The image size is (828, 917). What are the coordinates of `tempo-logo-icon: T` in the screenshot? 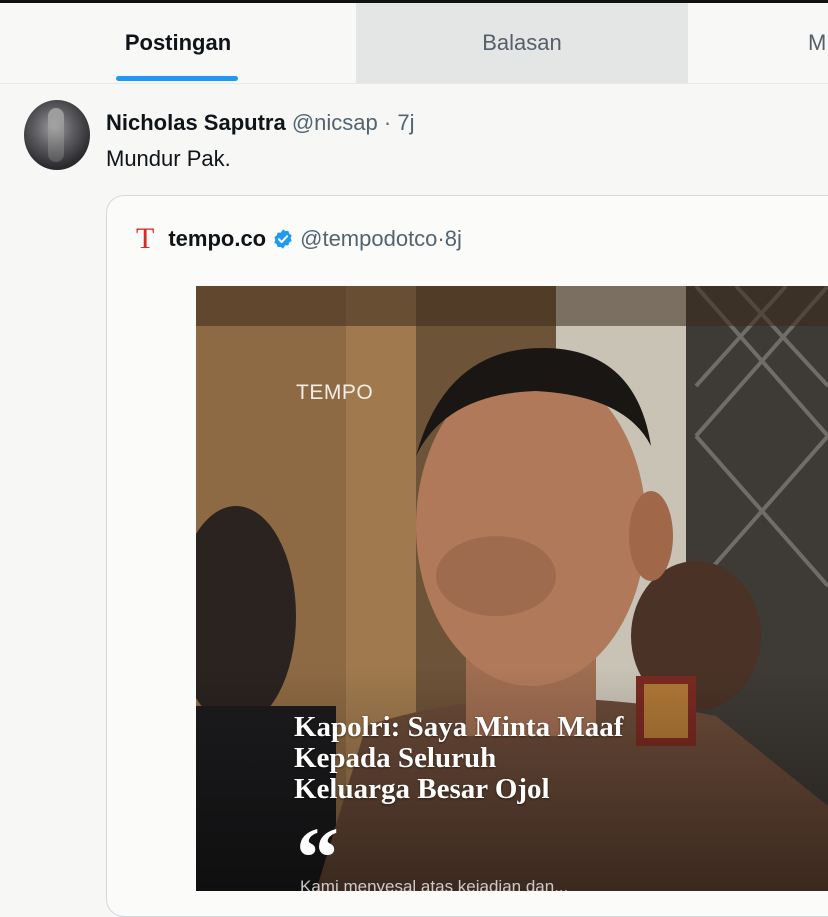 It's located at (145, 238).